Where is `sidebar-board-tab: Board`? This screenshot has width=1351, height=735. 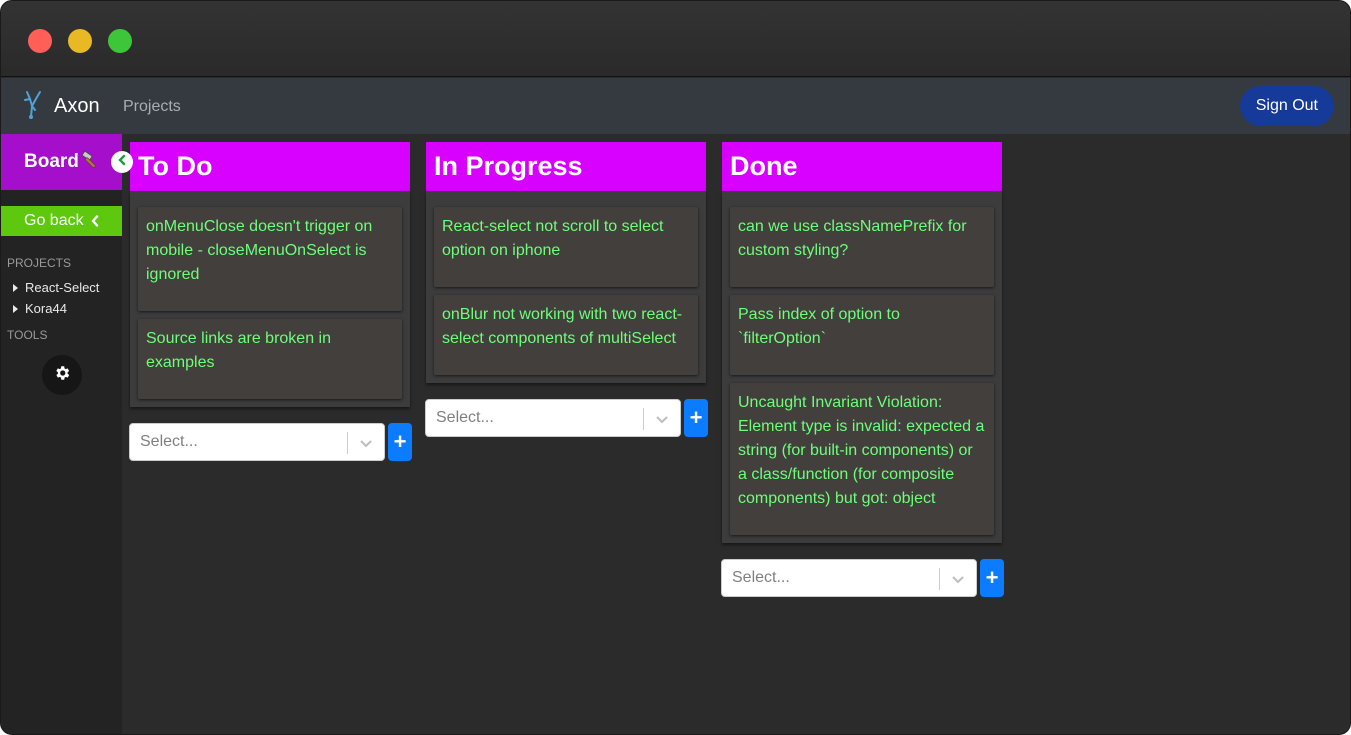 sidebar-board-tab: Board is located at coordinates (61, 162).